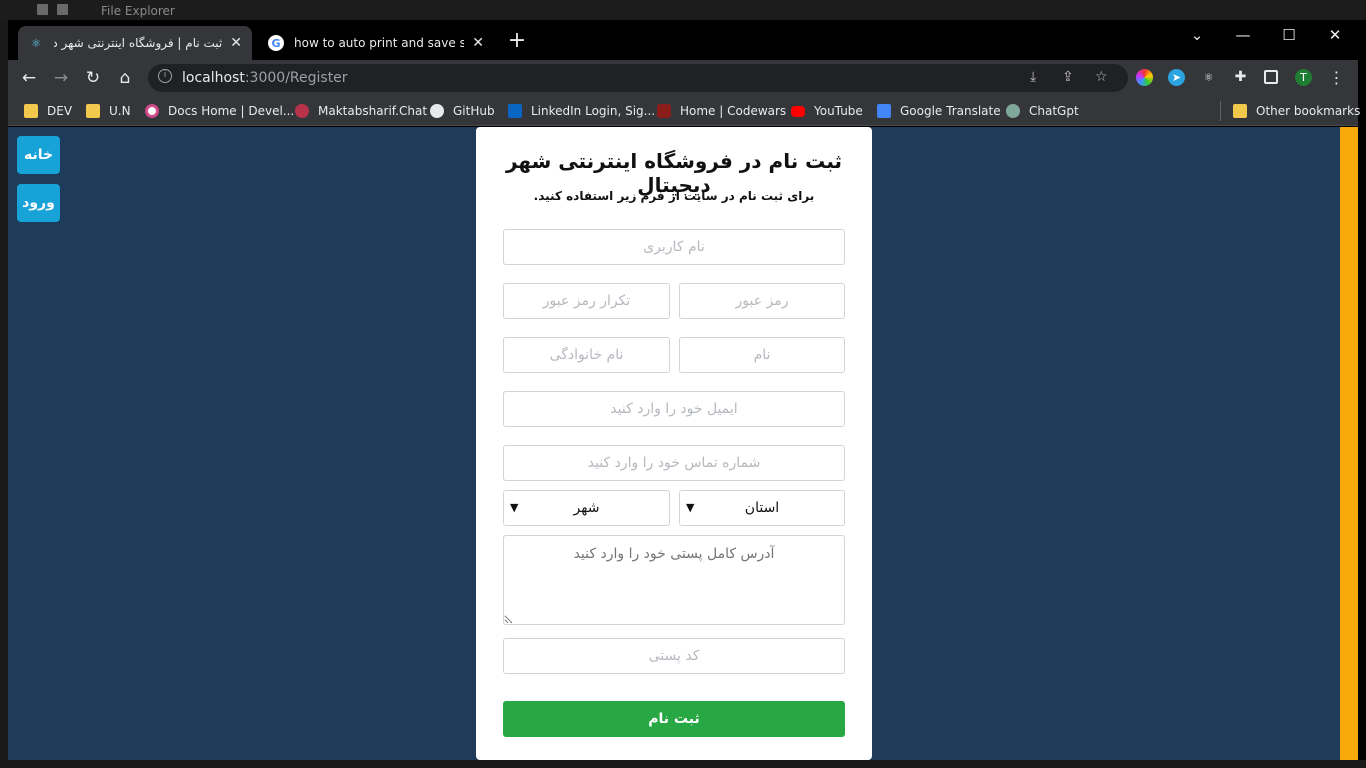 The image size is (1366, 768). I want to click on side-panel-icon, so click(1271, 77).